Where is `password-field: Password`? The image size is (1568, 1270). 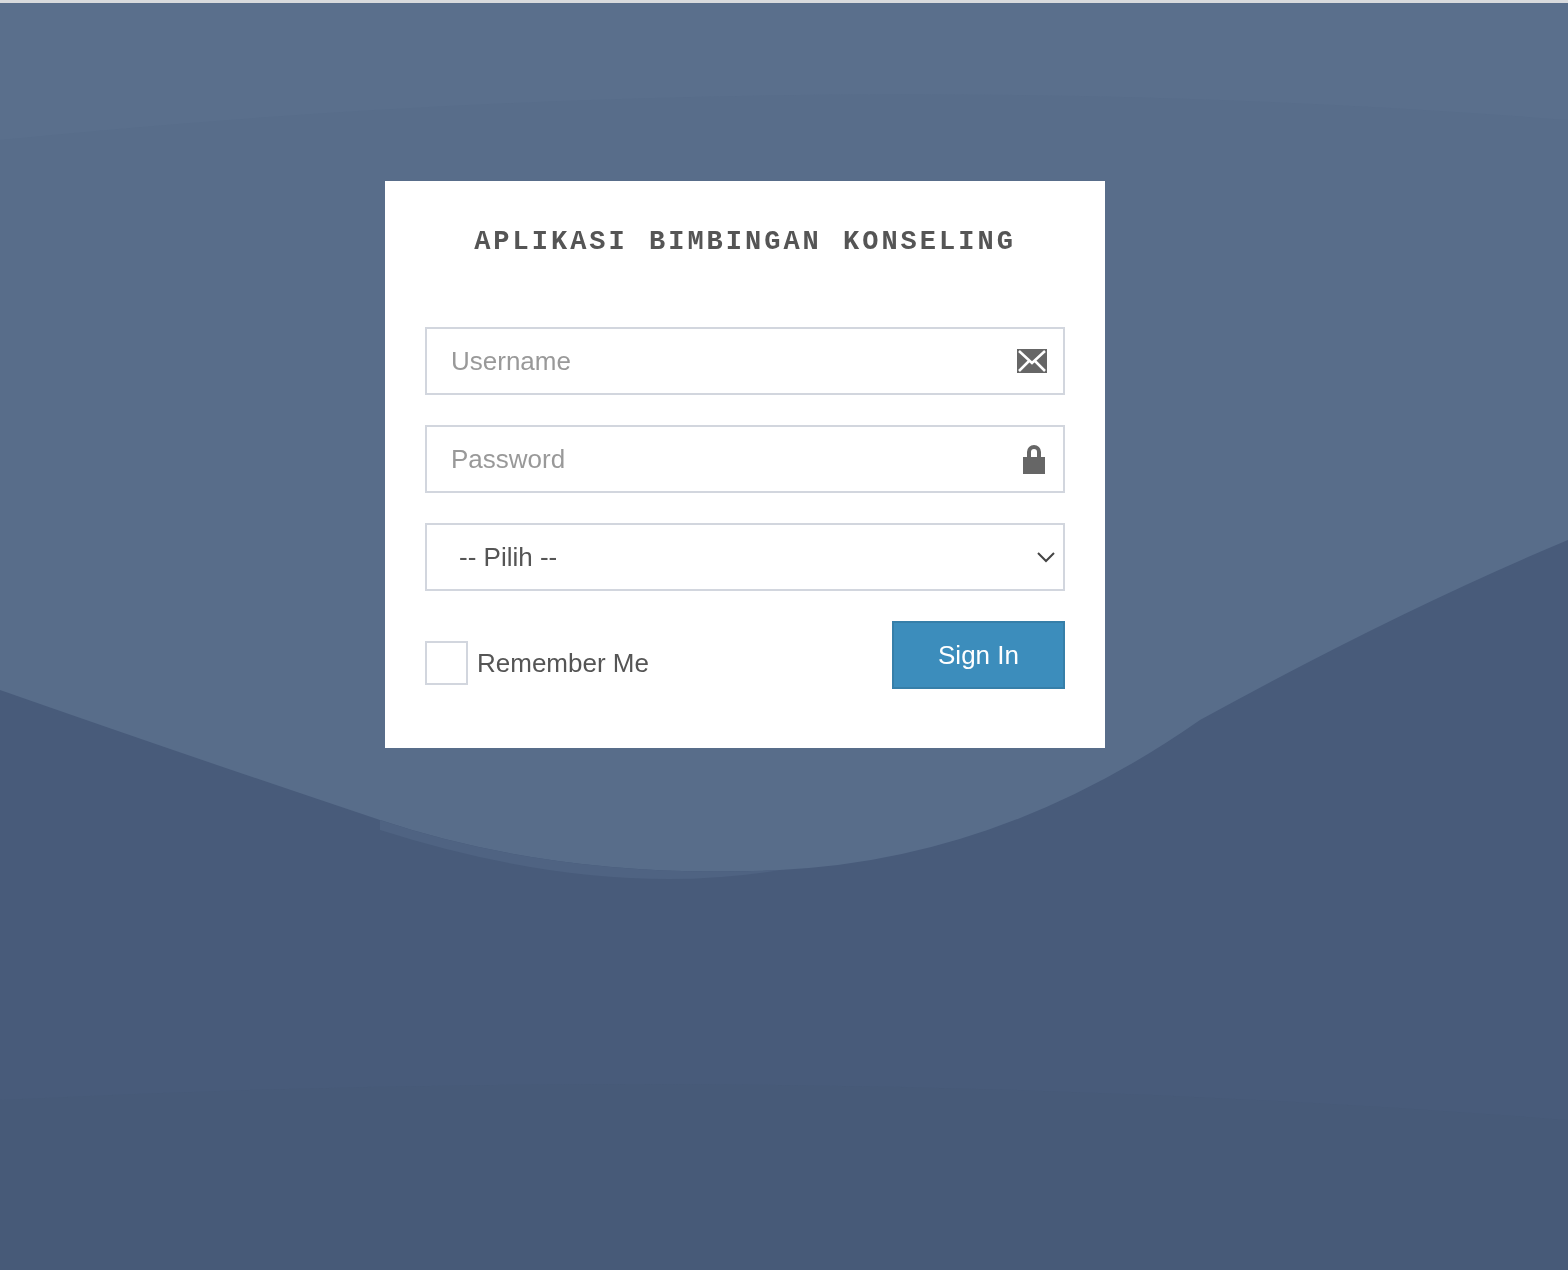
password-field: Password is located at coordinates (745, 459).